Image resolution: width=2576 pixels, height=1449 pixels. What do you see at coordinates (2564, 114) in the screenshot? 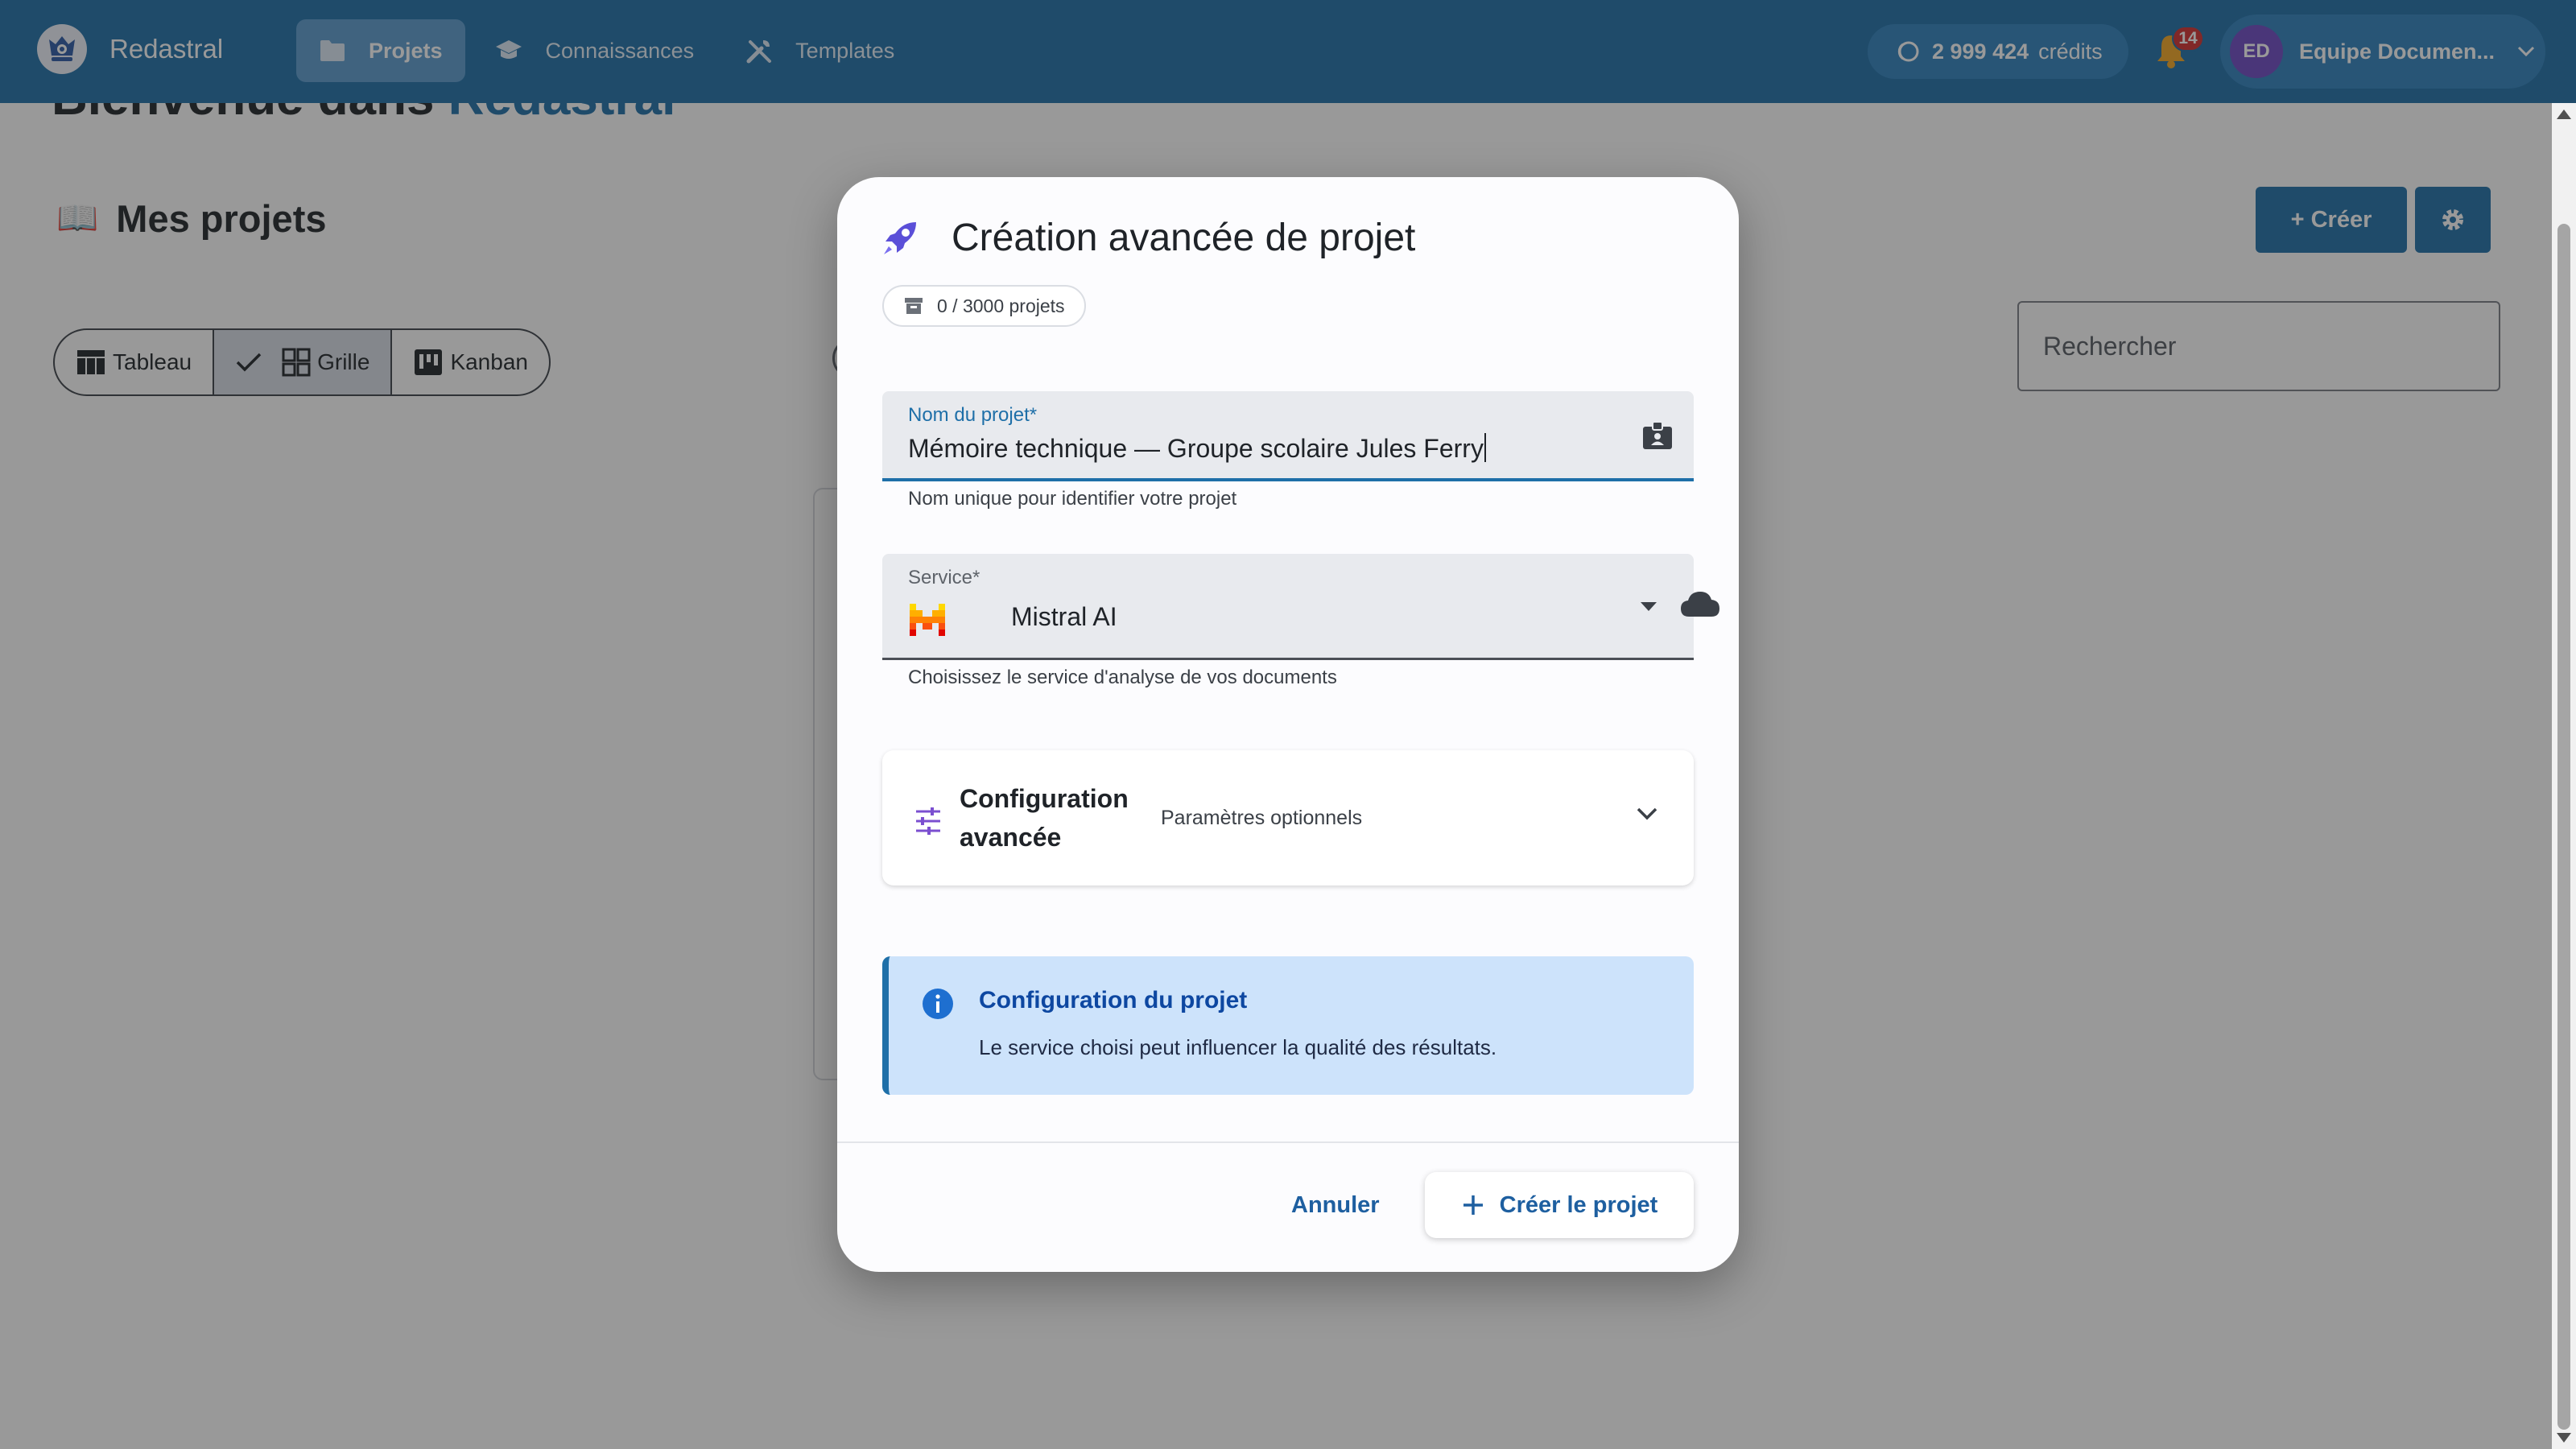
I see `scroll-up-arrow-icon` at bounding box center [2564, 114].